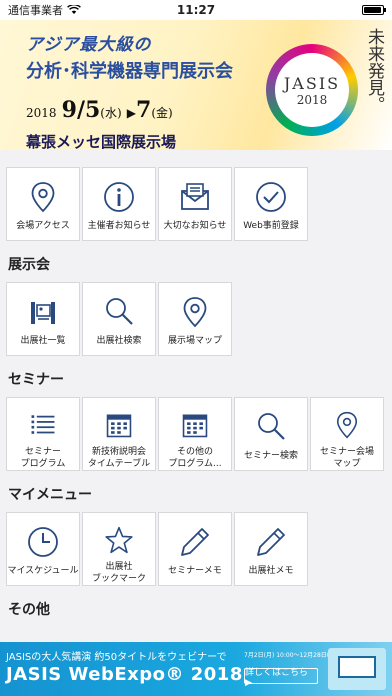 The height and width of the screenshot is (696, 392). Describe the element at coordinates (129, 42) in the screenshot. I see `banner-tagline: アジア最大級の` at that location.